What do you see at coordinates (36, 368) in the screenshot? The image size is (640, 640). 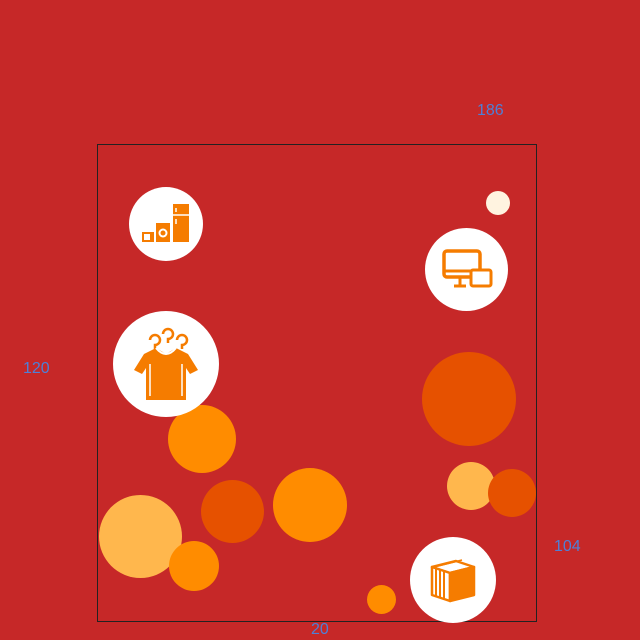 I see `left-dimension-label: 120` at bounding box center [36, 368].